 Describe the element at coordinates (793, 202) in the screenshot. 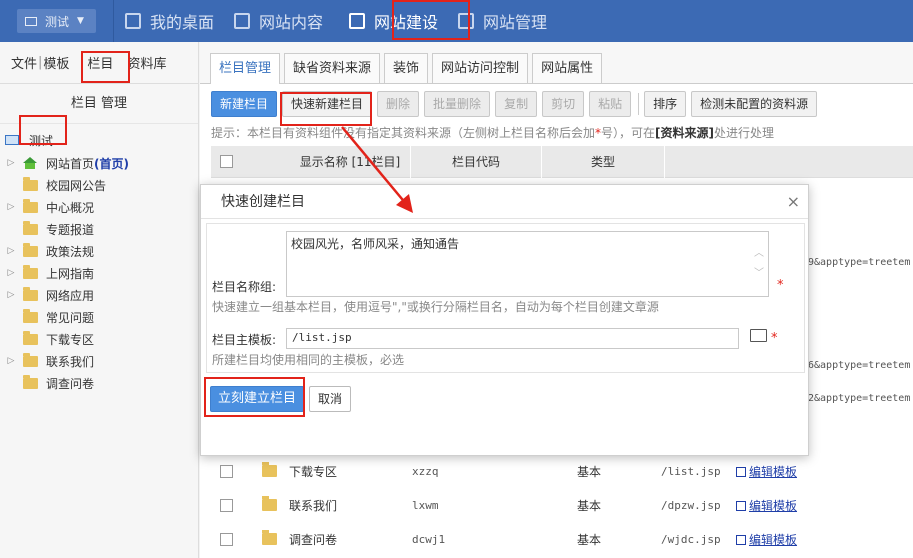

I see `close-icon: ×` at that location.